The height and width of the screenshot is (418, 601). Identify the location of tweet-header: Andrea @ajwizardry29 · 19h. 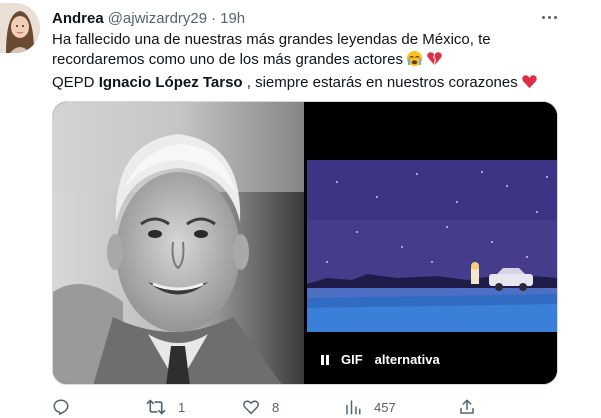
(148, 18).